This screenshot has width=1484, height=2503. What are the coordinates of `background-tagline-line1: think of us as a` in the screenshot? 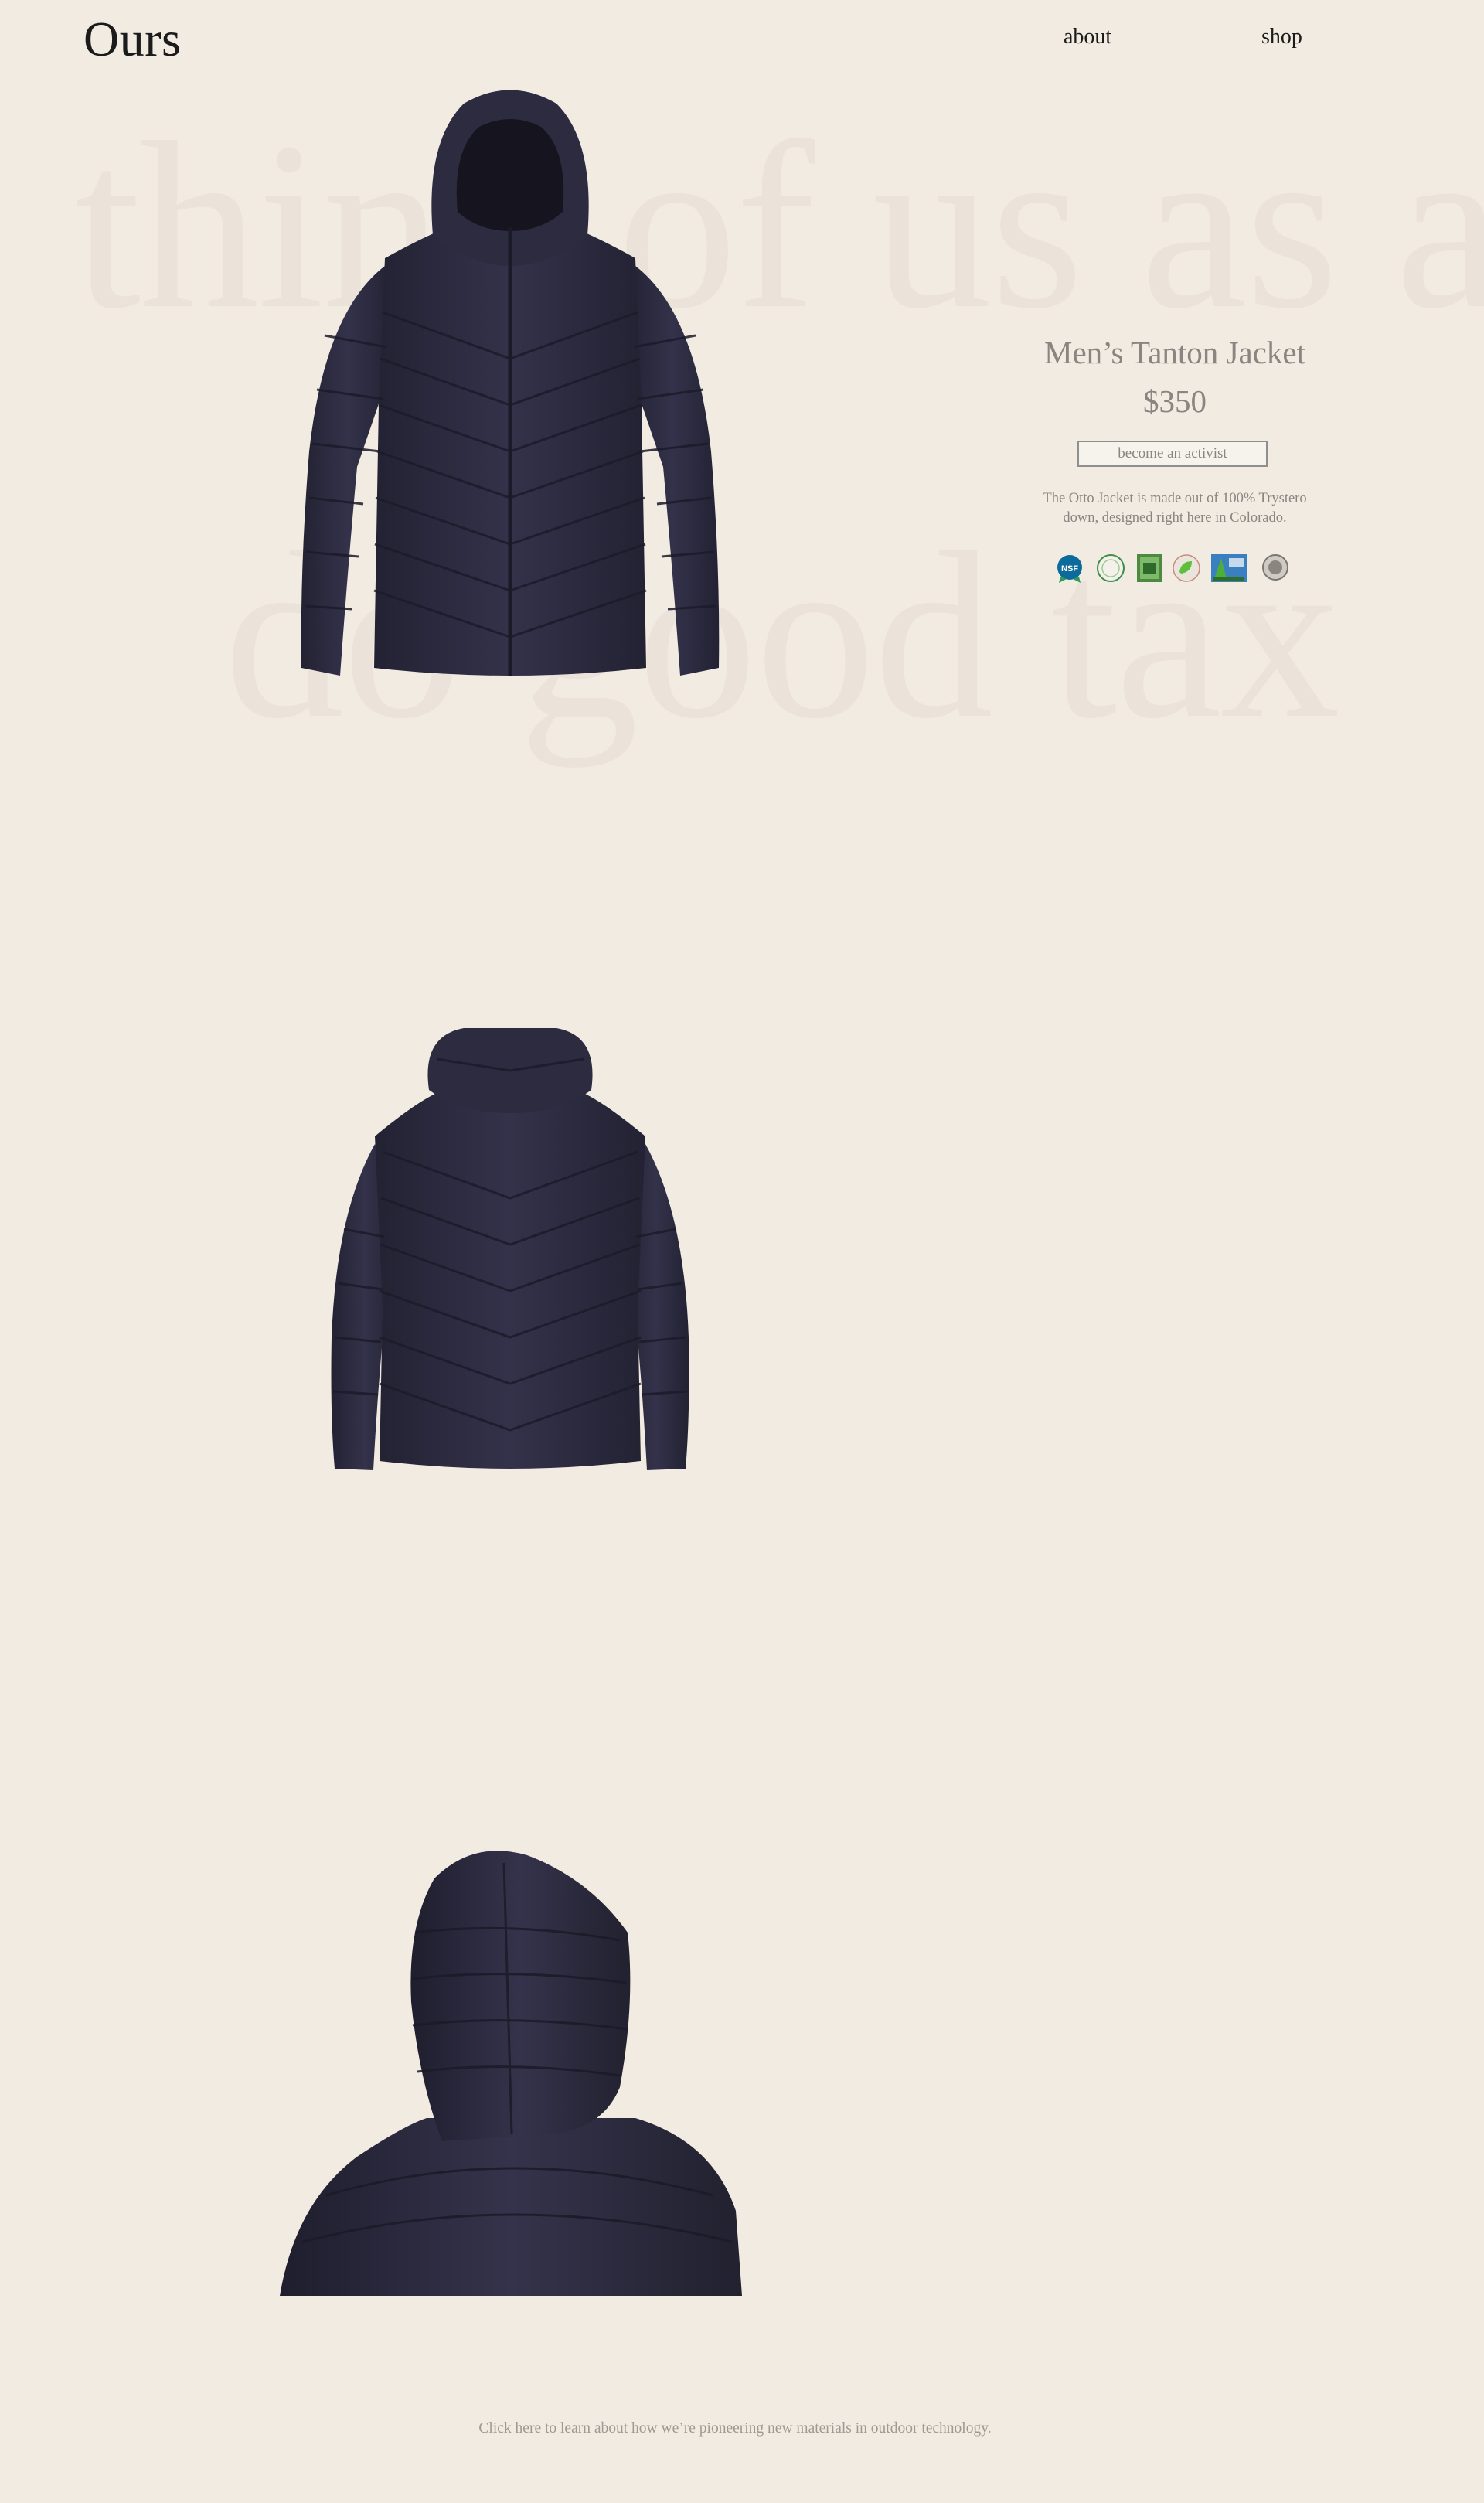 It's located at (779, 226).